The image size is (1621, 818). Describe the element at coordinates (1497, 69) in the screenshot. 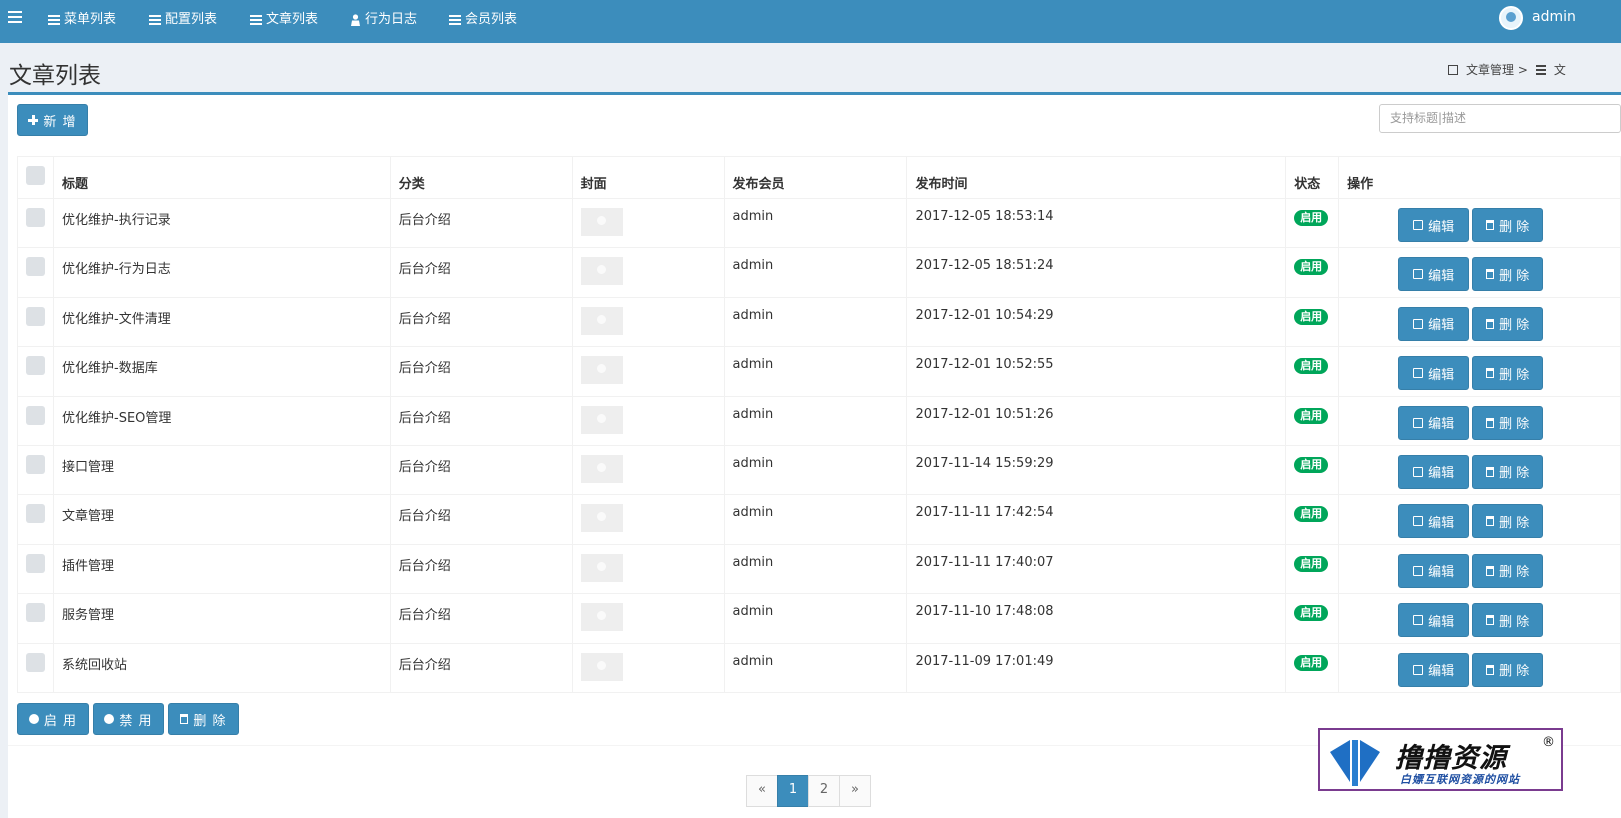

I see `breadcrumb-item: 文章管理 >` at that location.